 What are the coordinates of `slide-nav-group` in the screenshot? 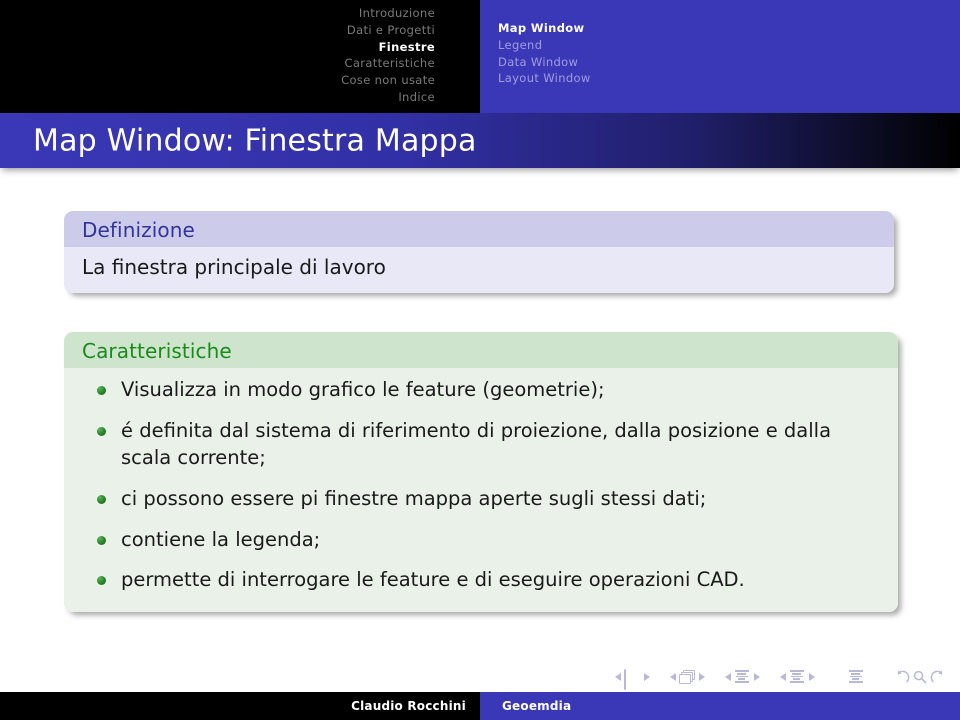 It's located at (632, 679).